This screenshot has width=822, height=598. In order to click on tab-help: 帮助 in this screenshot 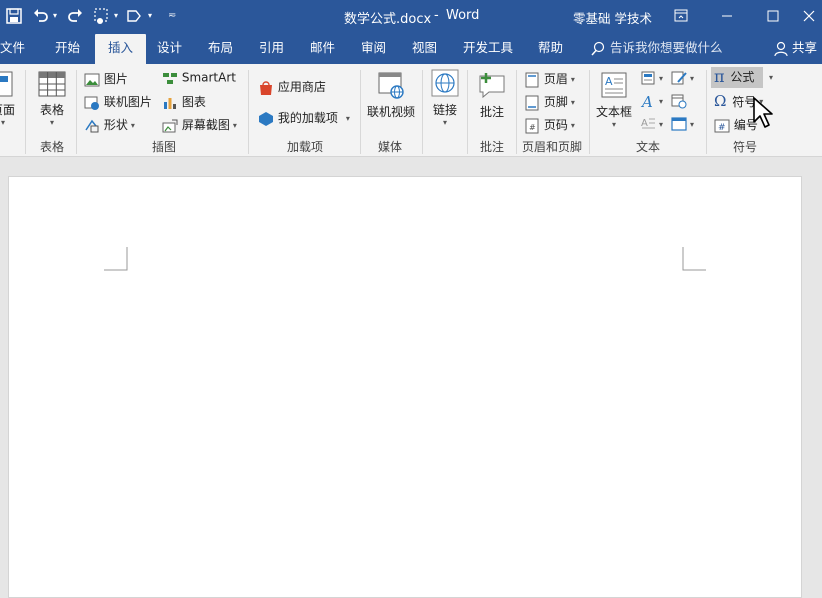, I will do `click(550, 49)`.